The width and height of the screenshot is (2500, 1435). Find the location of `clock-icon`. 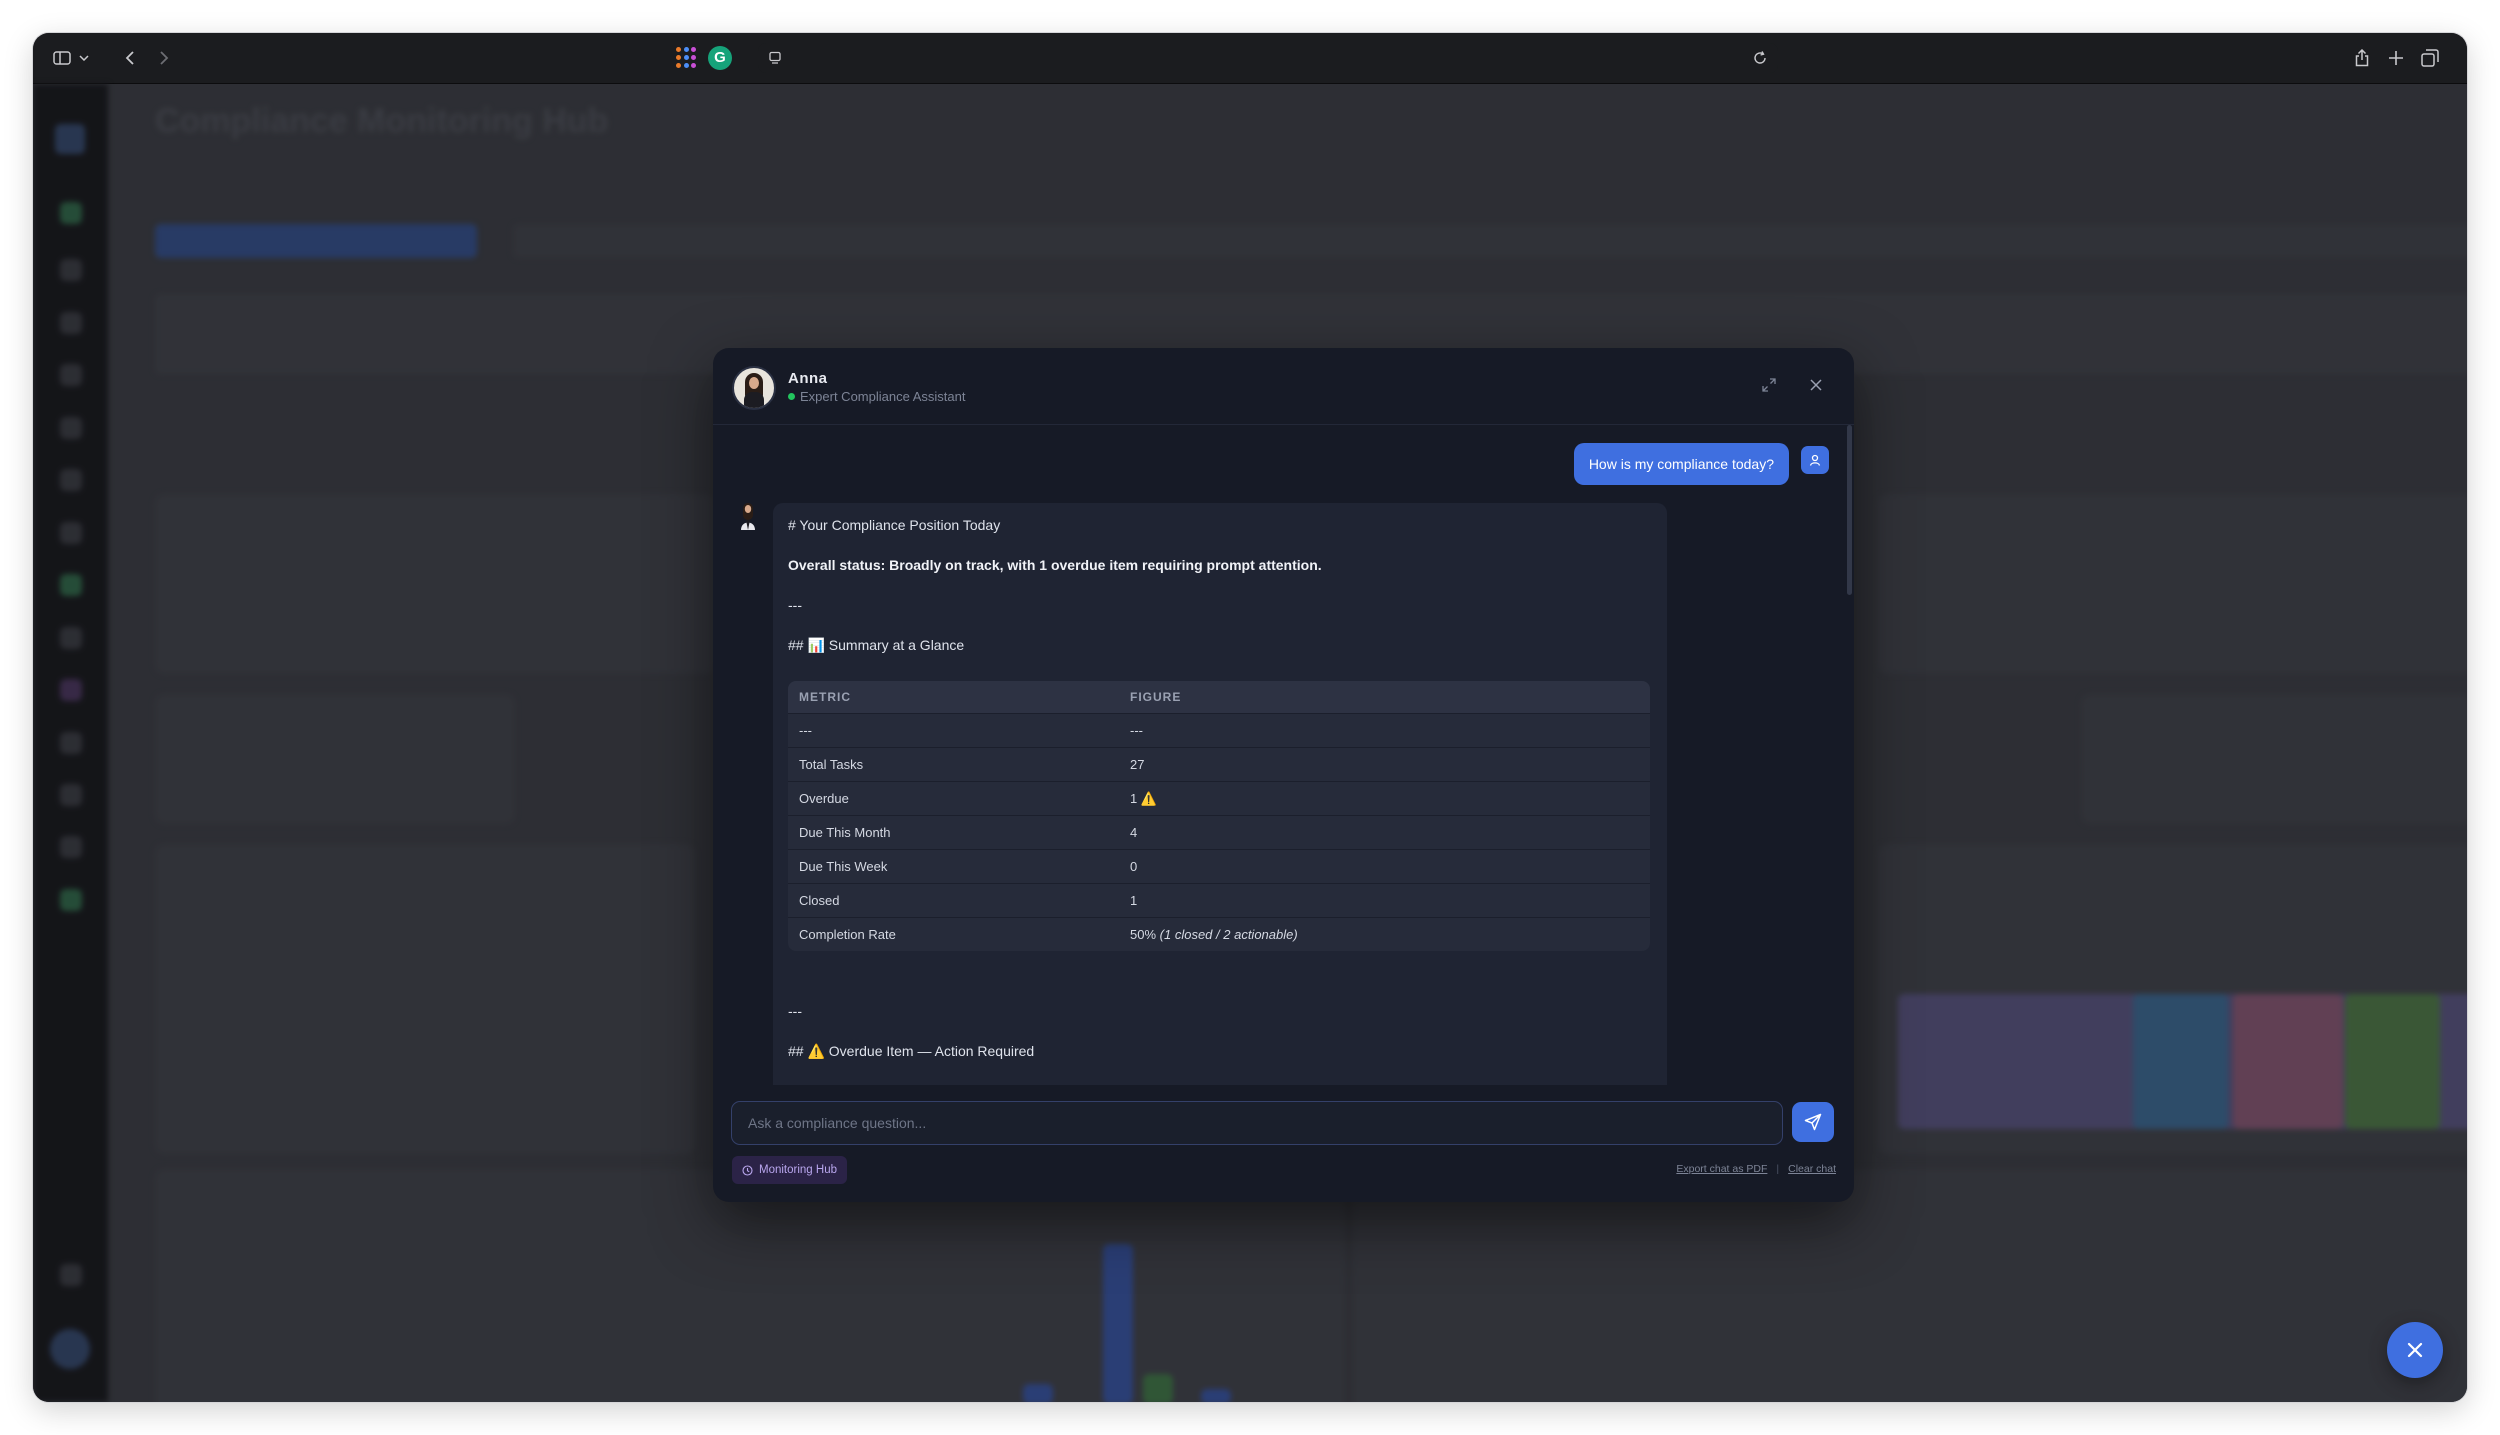

clock-icon is located at coordinates (747, 1170).